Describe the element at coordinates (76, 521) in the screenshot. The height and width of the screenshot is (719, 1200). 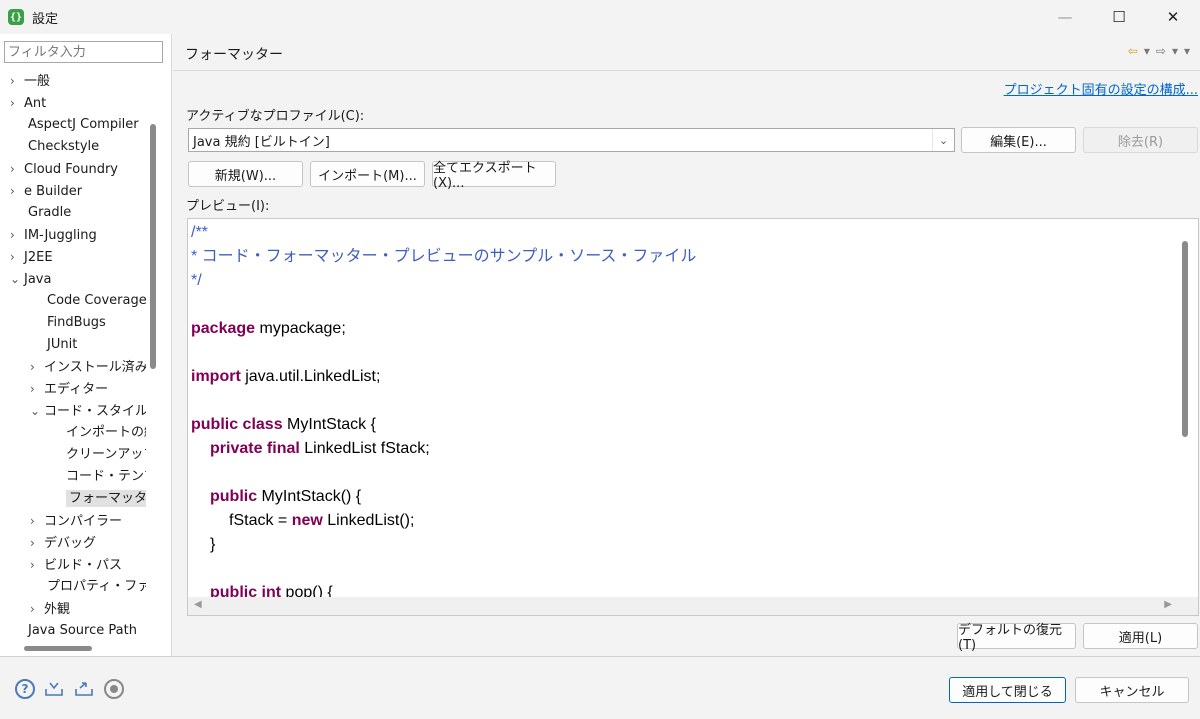
I see `tree-item: › コンパイラー` at that location.